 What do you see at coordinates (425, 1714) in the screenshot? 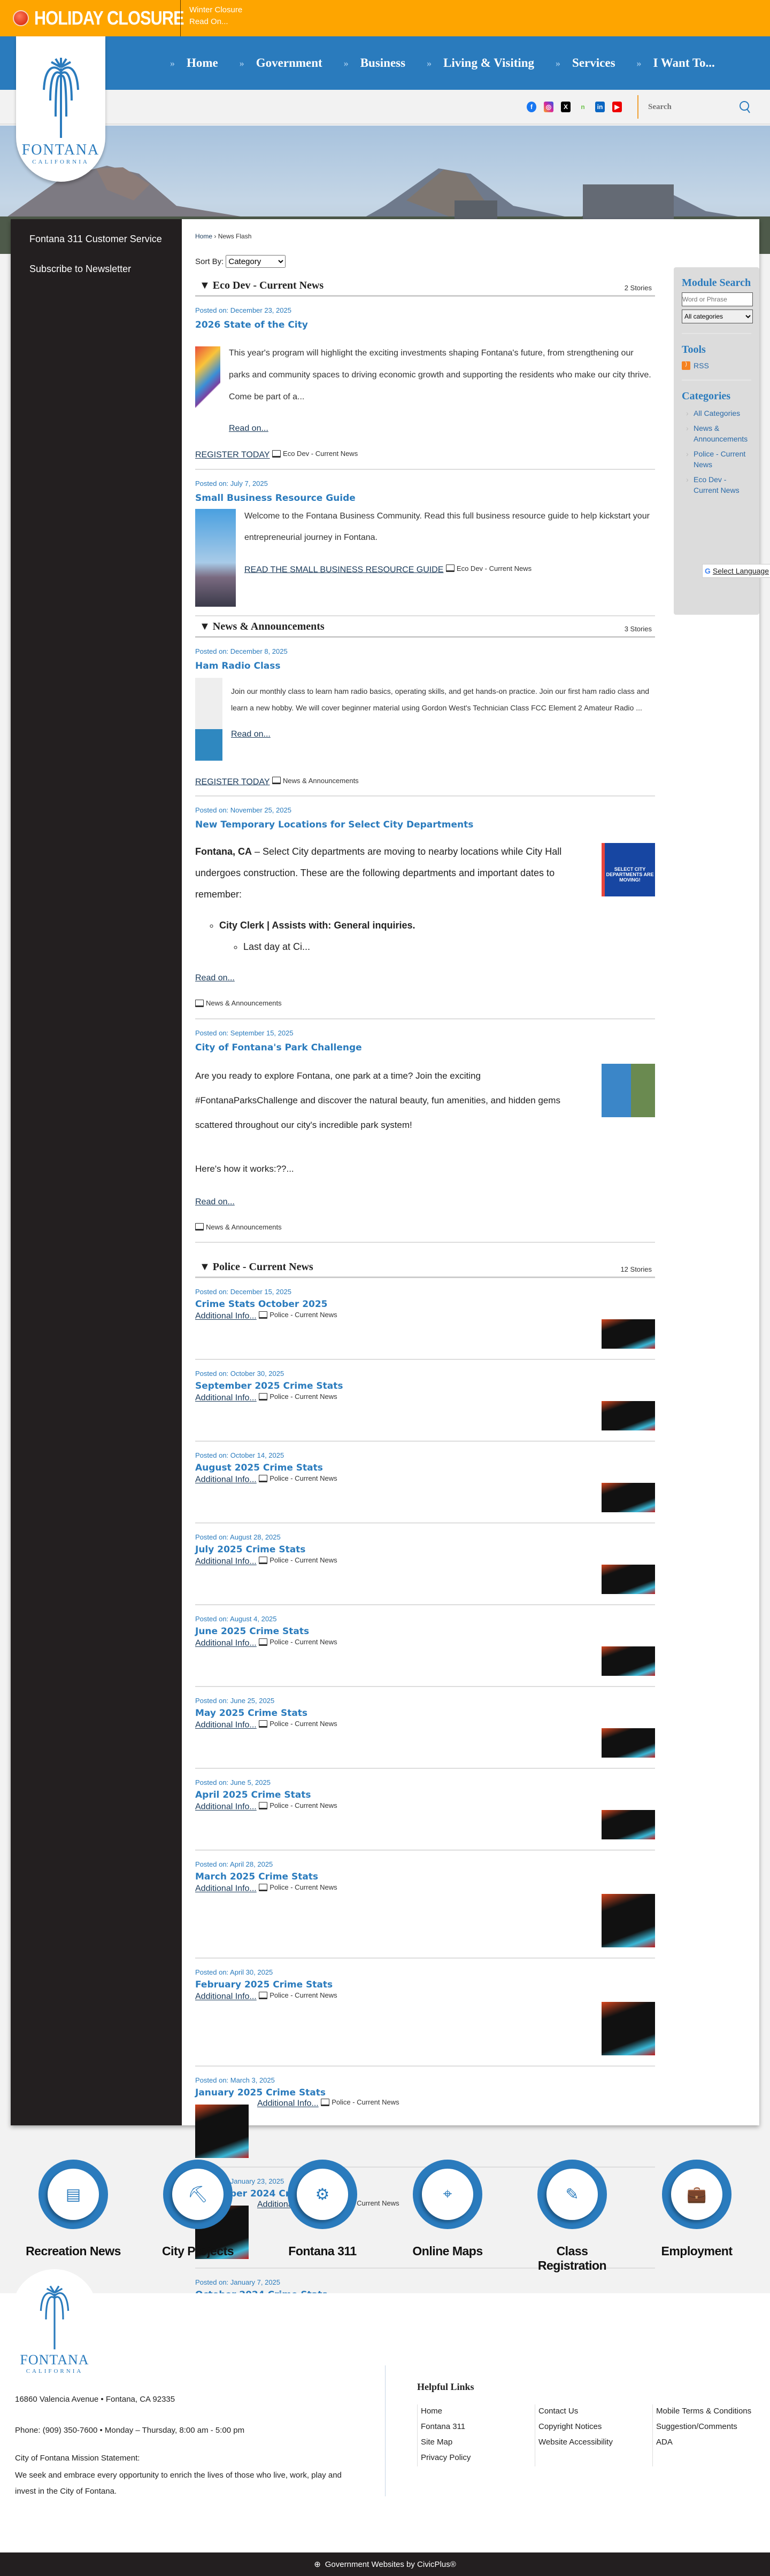
I see `news-title-link: May 2025 Crime Stats` at bounding box center [425, 1714].